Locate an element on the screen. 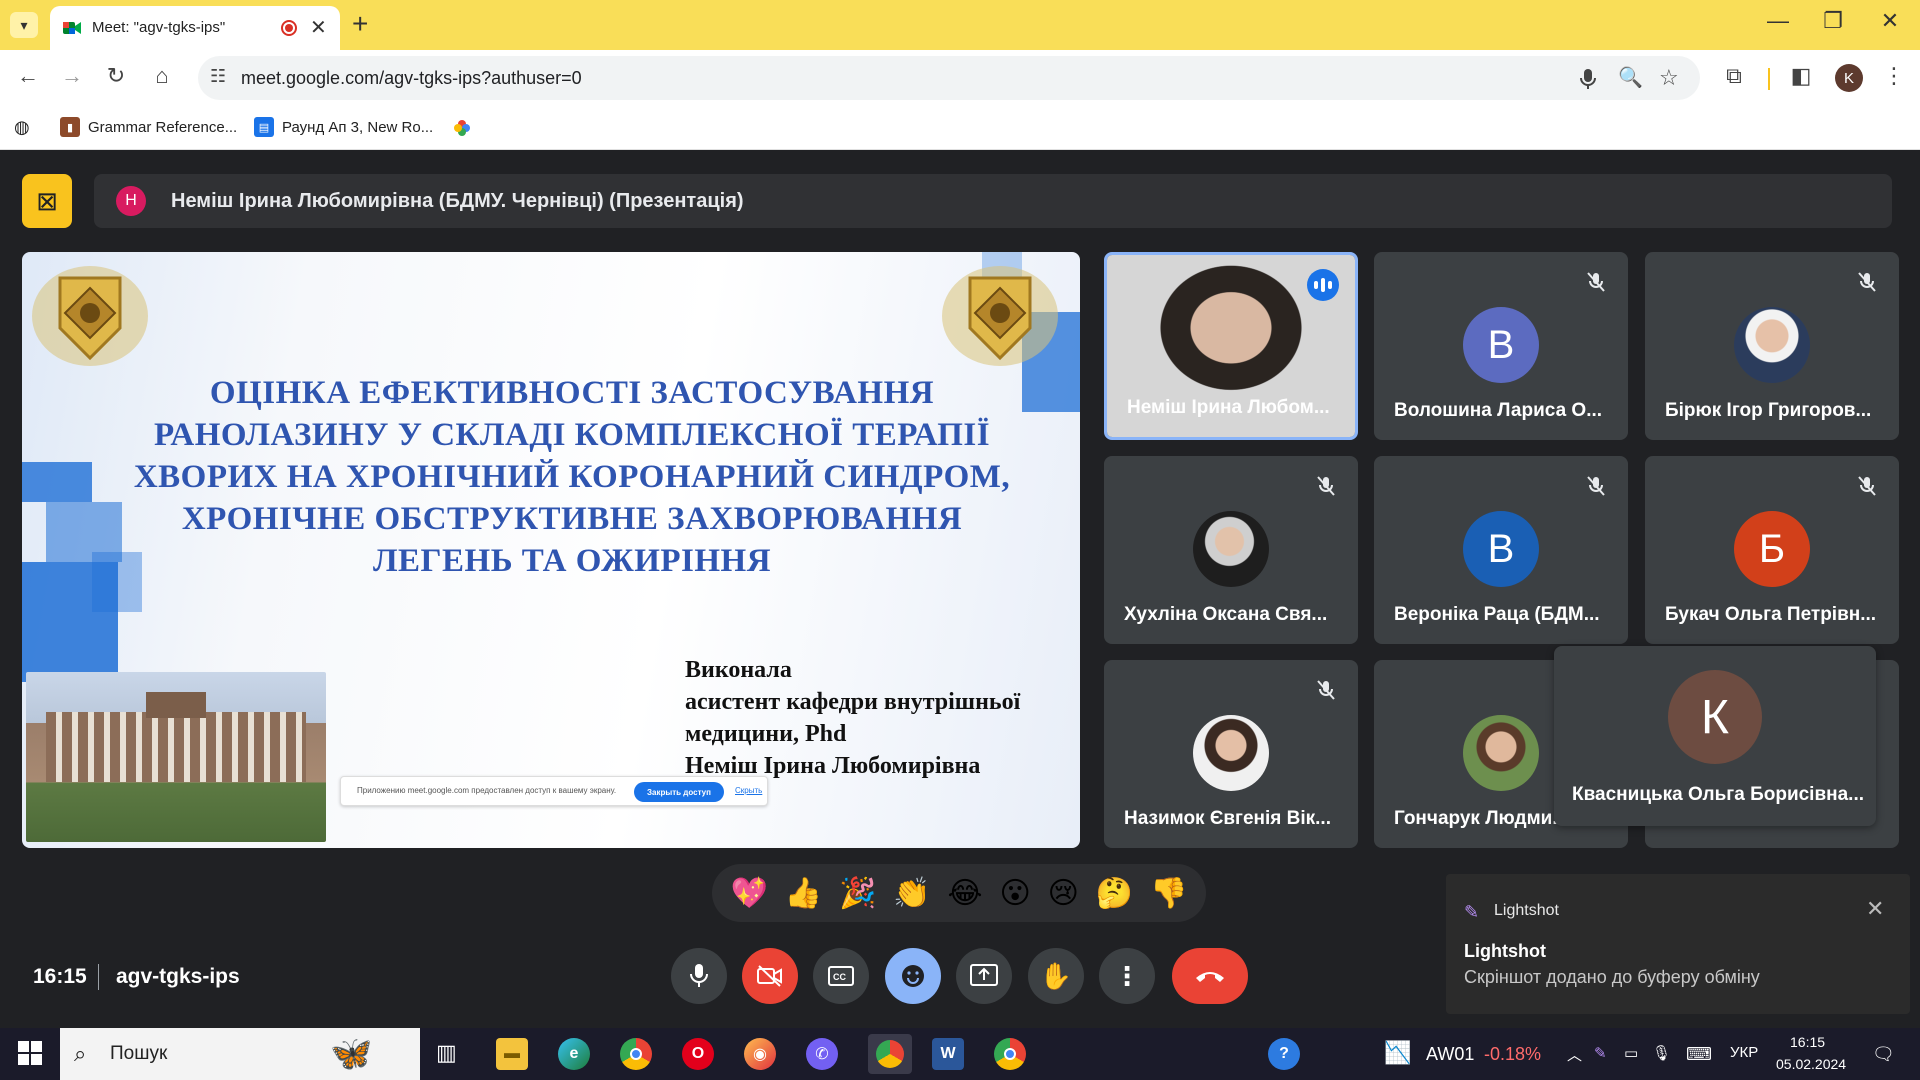 The height and width of the screenshot is (1080, 1920). meet-favicon-icon is located at coordinates (72, 28).